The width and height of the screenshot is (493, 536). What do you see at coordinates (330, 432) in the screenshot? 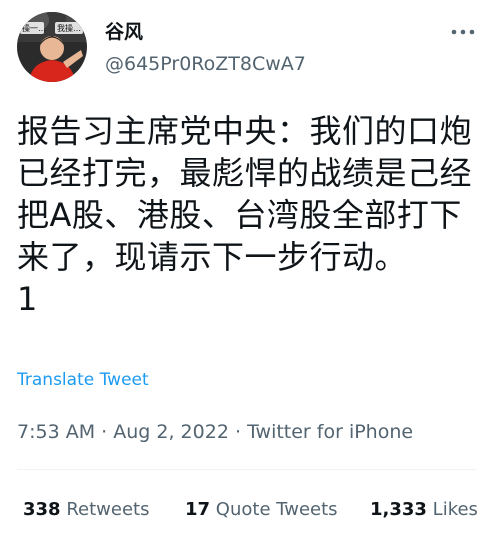
I see `tweet-source: Twitter for iPhone` at bounding box center [330, 432].